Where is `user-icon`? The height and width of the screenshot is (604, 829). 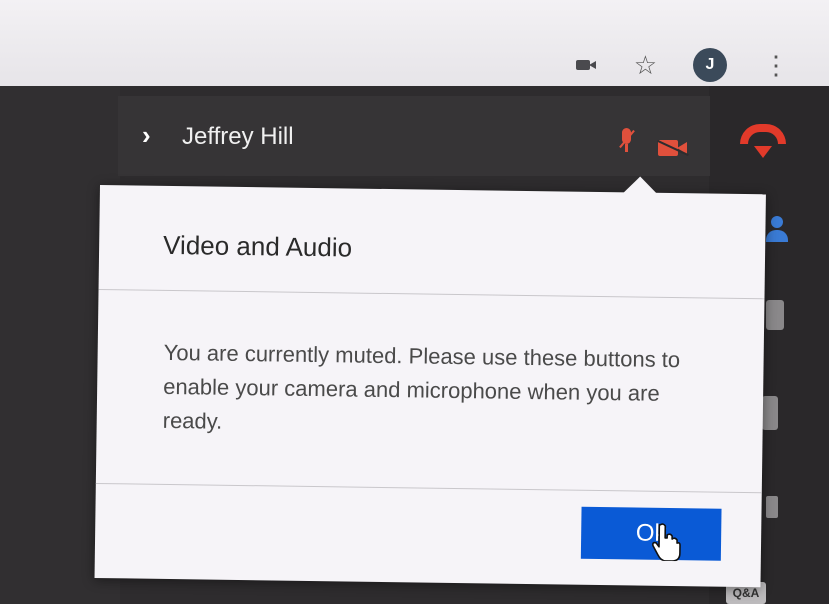 user-icon is located at coordinates (770, 413).